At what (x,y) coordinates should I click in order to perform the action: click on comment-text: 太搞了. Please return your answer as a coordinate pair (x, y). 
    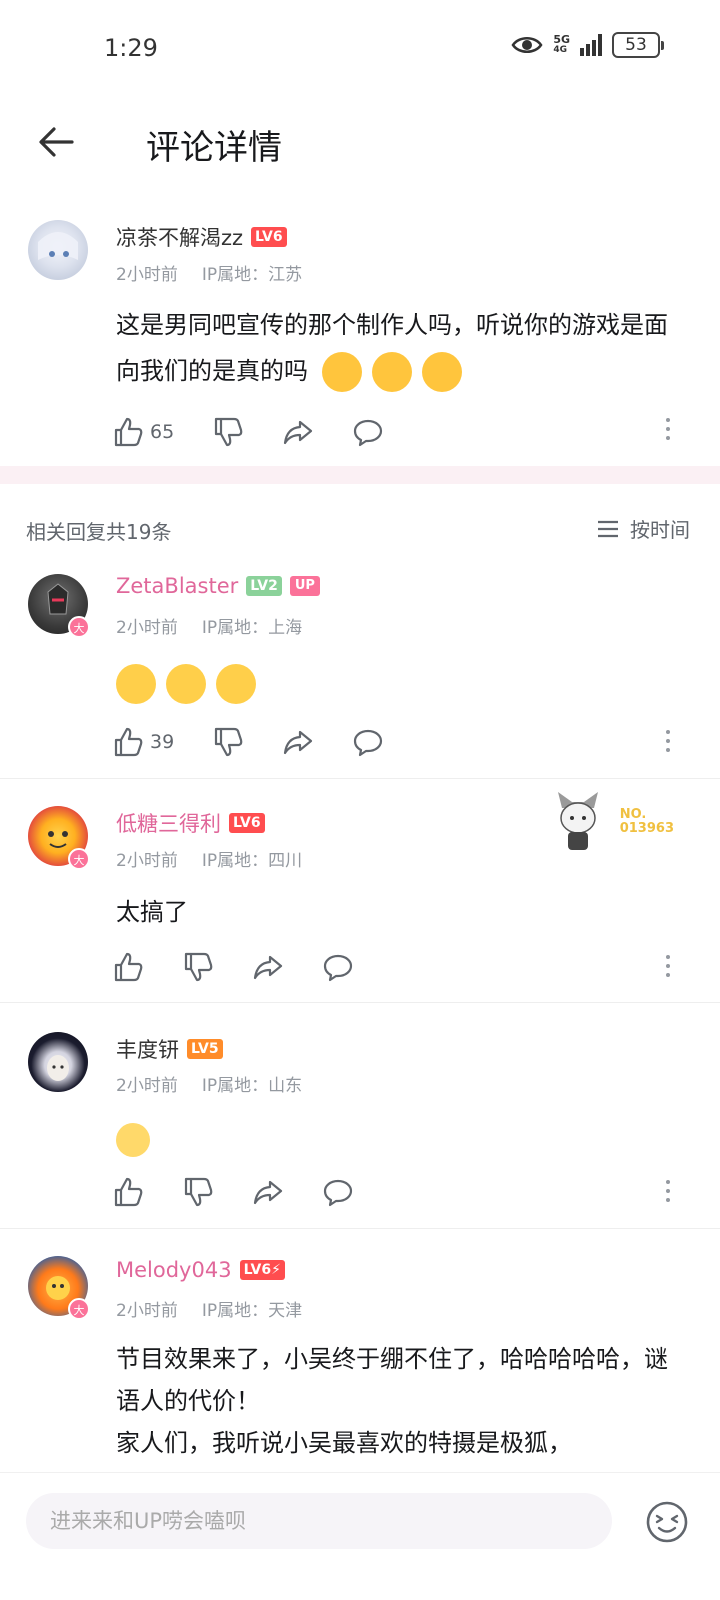
    Looking at the image, I should click on (152, 912).